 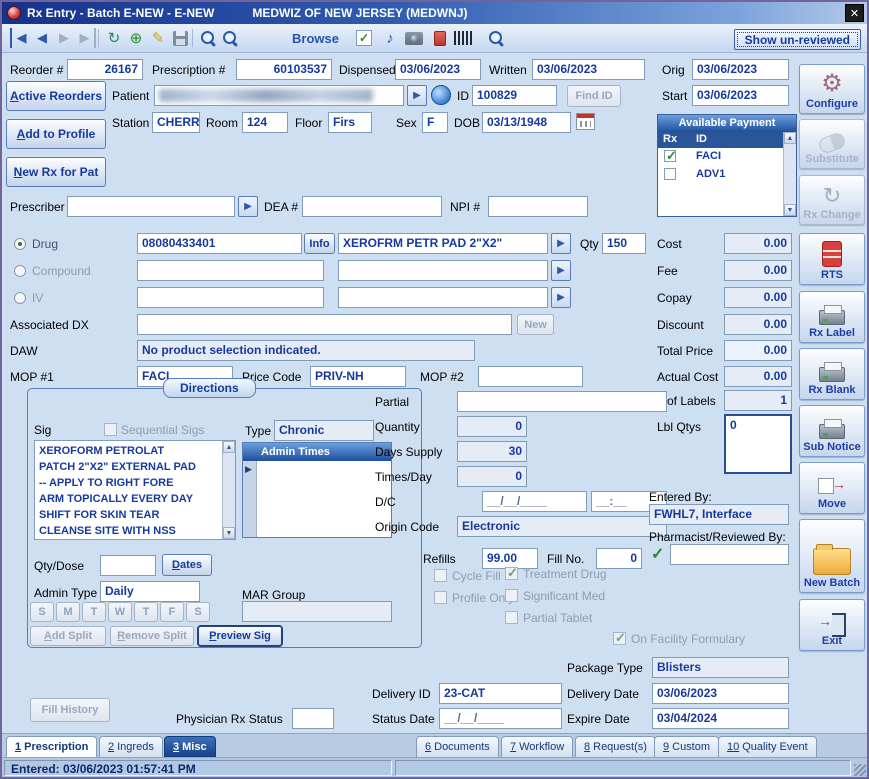 I want to click on discount-field: 0.00, so click(x=758, y=324).